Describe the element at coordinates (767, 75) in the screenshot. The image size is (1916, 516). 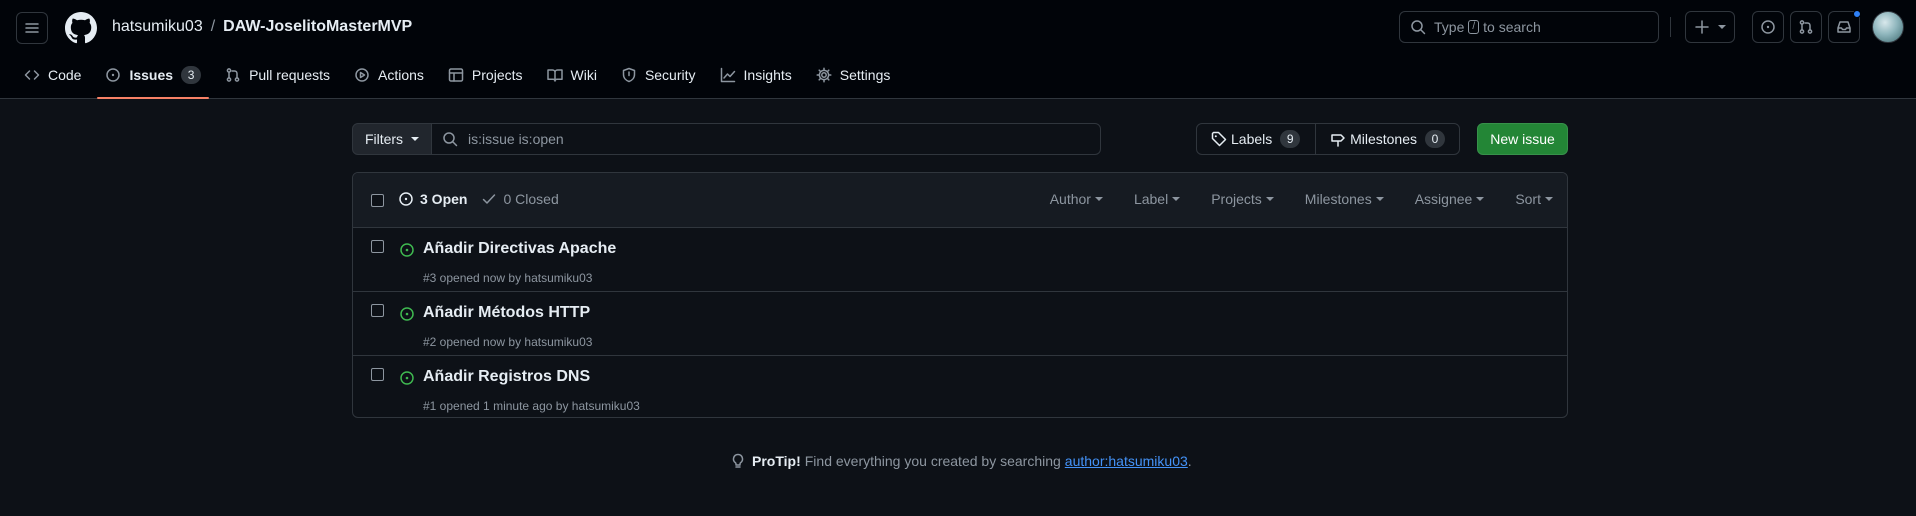
I see `tab-label: Insights` at that location.